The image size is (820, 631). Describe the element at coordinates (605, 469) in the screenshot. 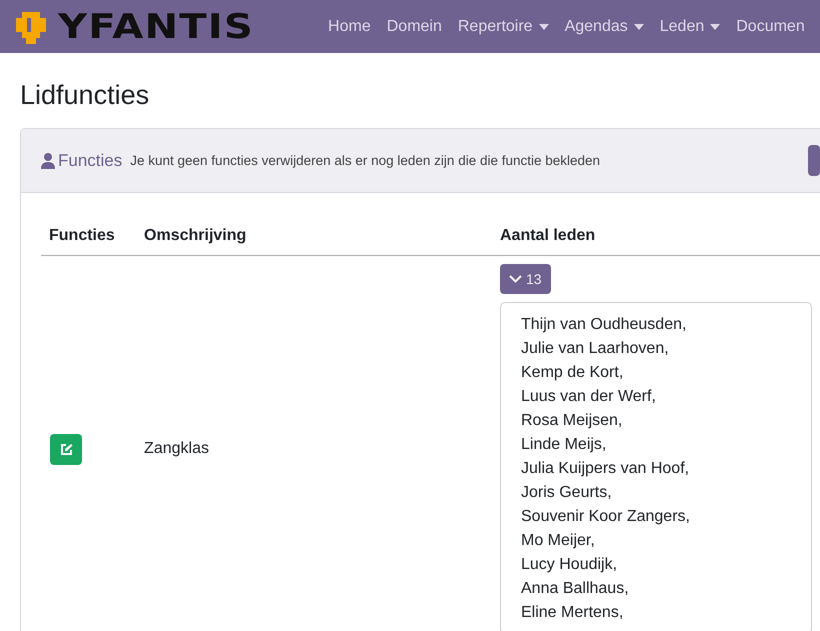

I see `member-name: Julia Kuijpers van Hoof,` at that location.